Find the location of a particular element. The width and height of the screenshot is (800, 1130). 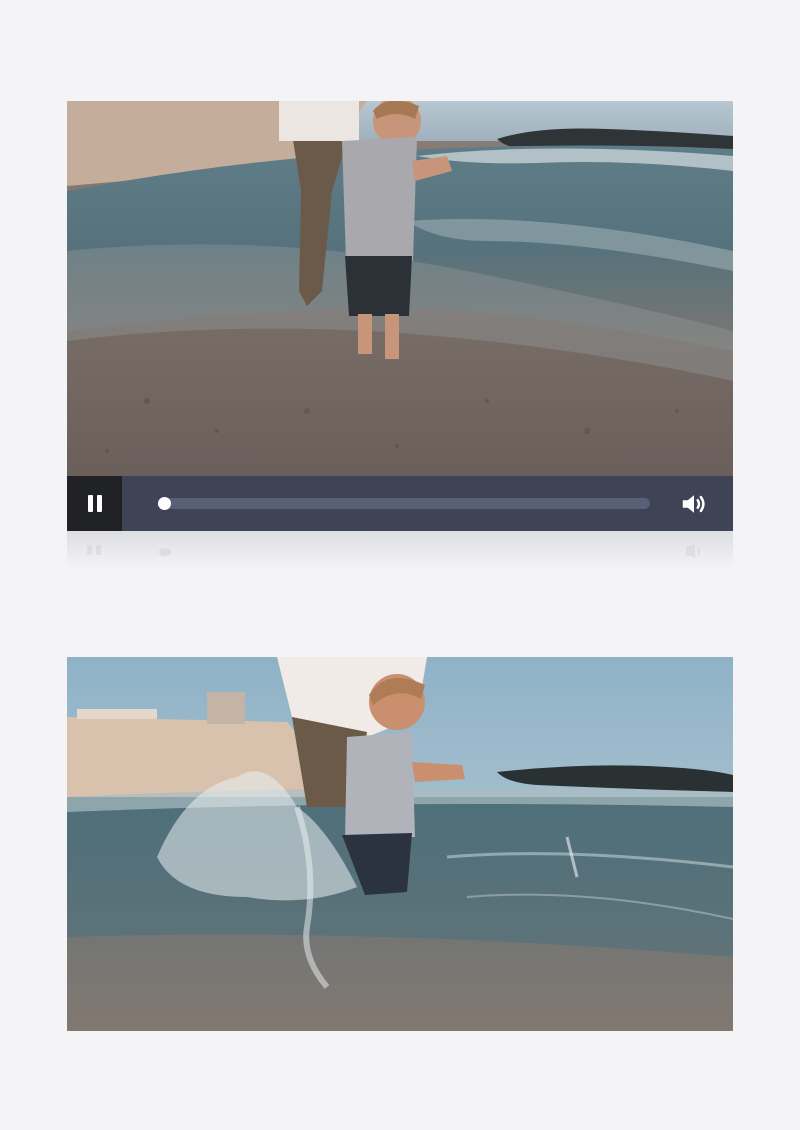

progress-area is located at coordinates (404, 503).